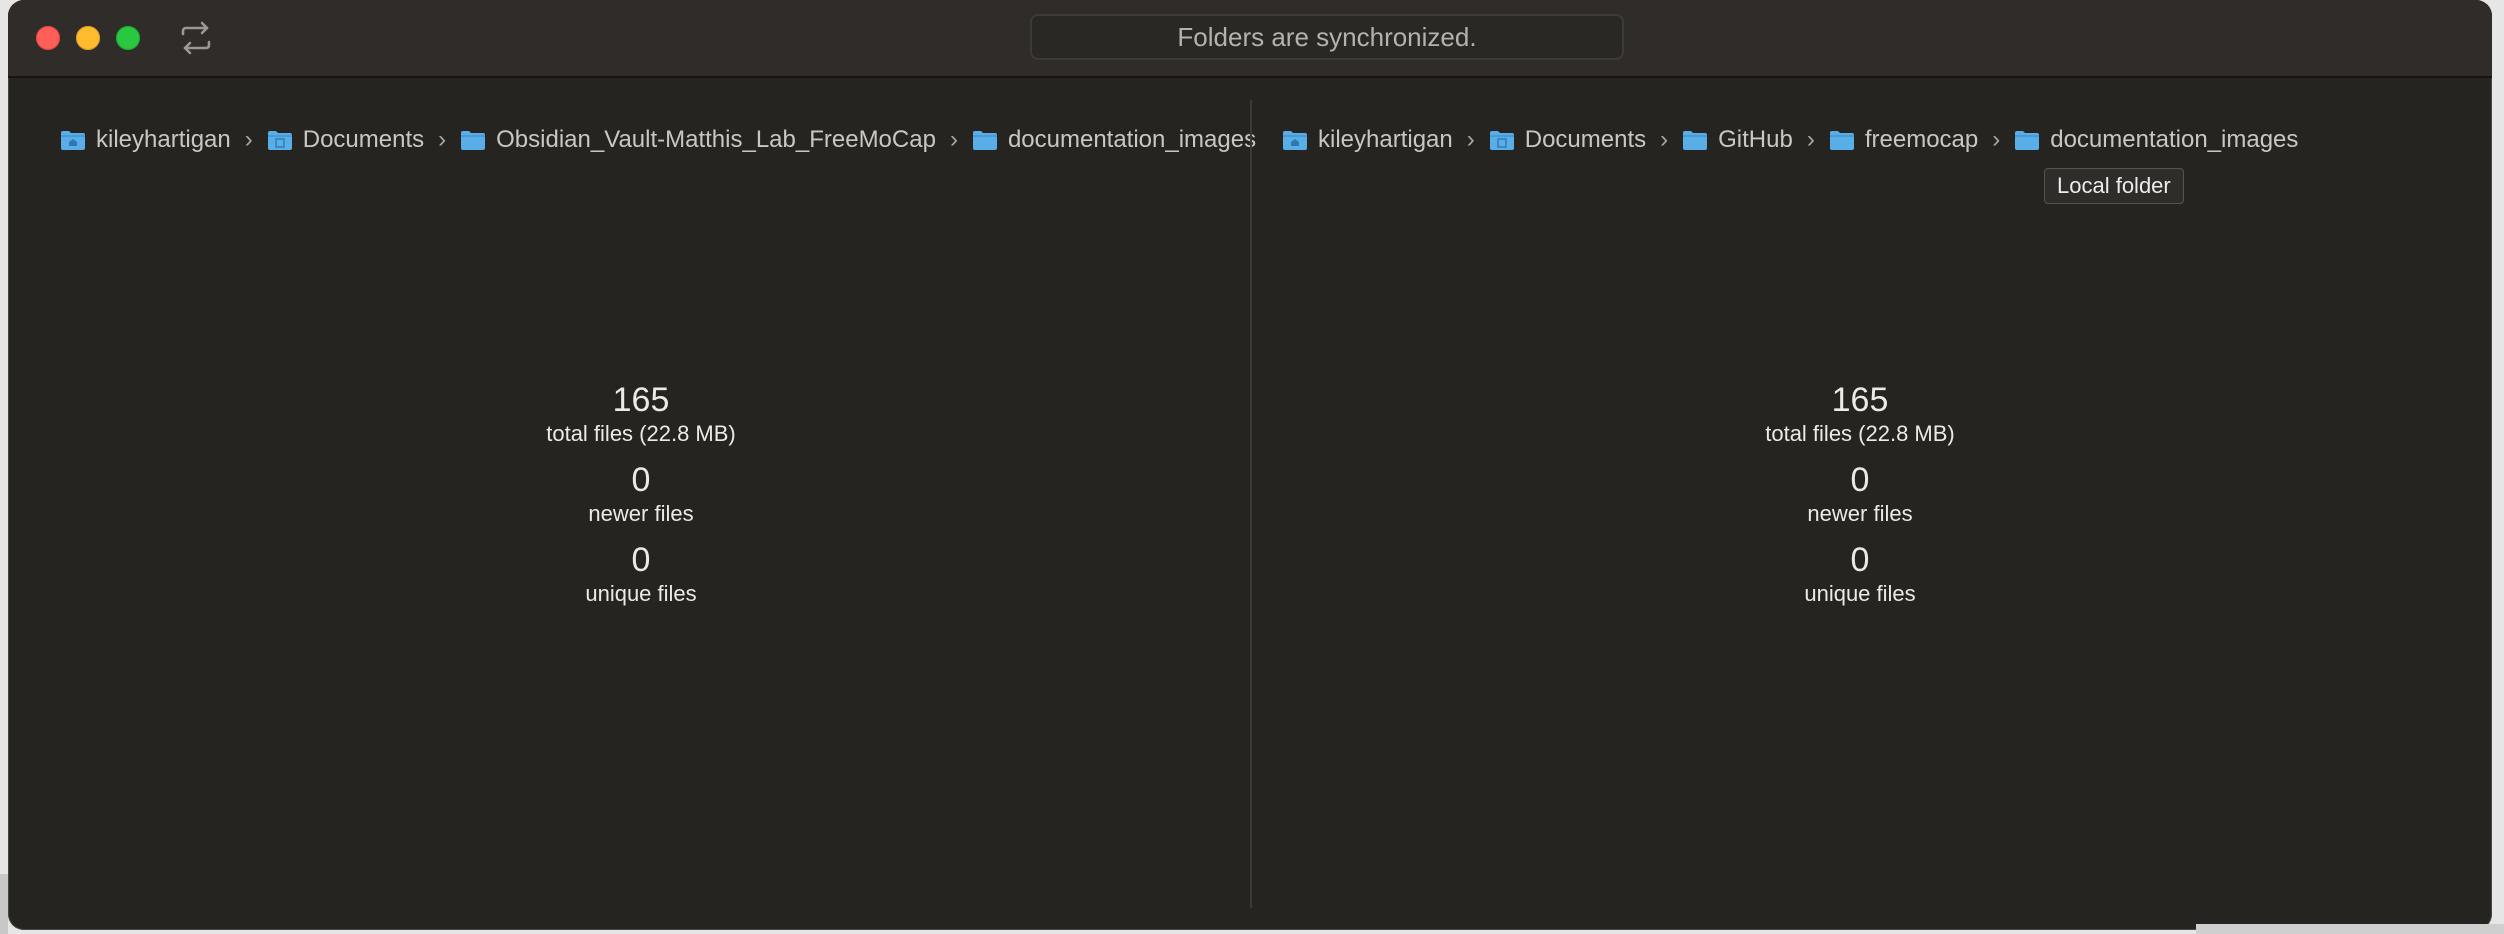  Describe the element at coordinates (1755, 139) in the screenshot. I see `breadcrumb-label: GitHub` at that location.